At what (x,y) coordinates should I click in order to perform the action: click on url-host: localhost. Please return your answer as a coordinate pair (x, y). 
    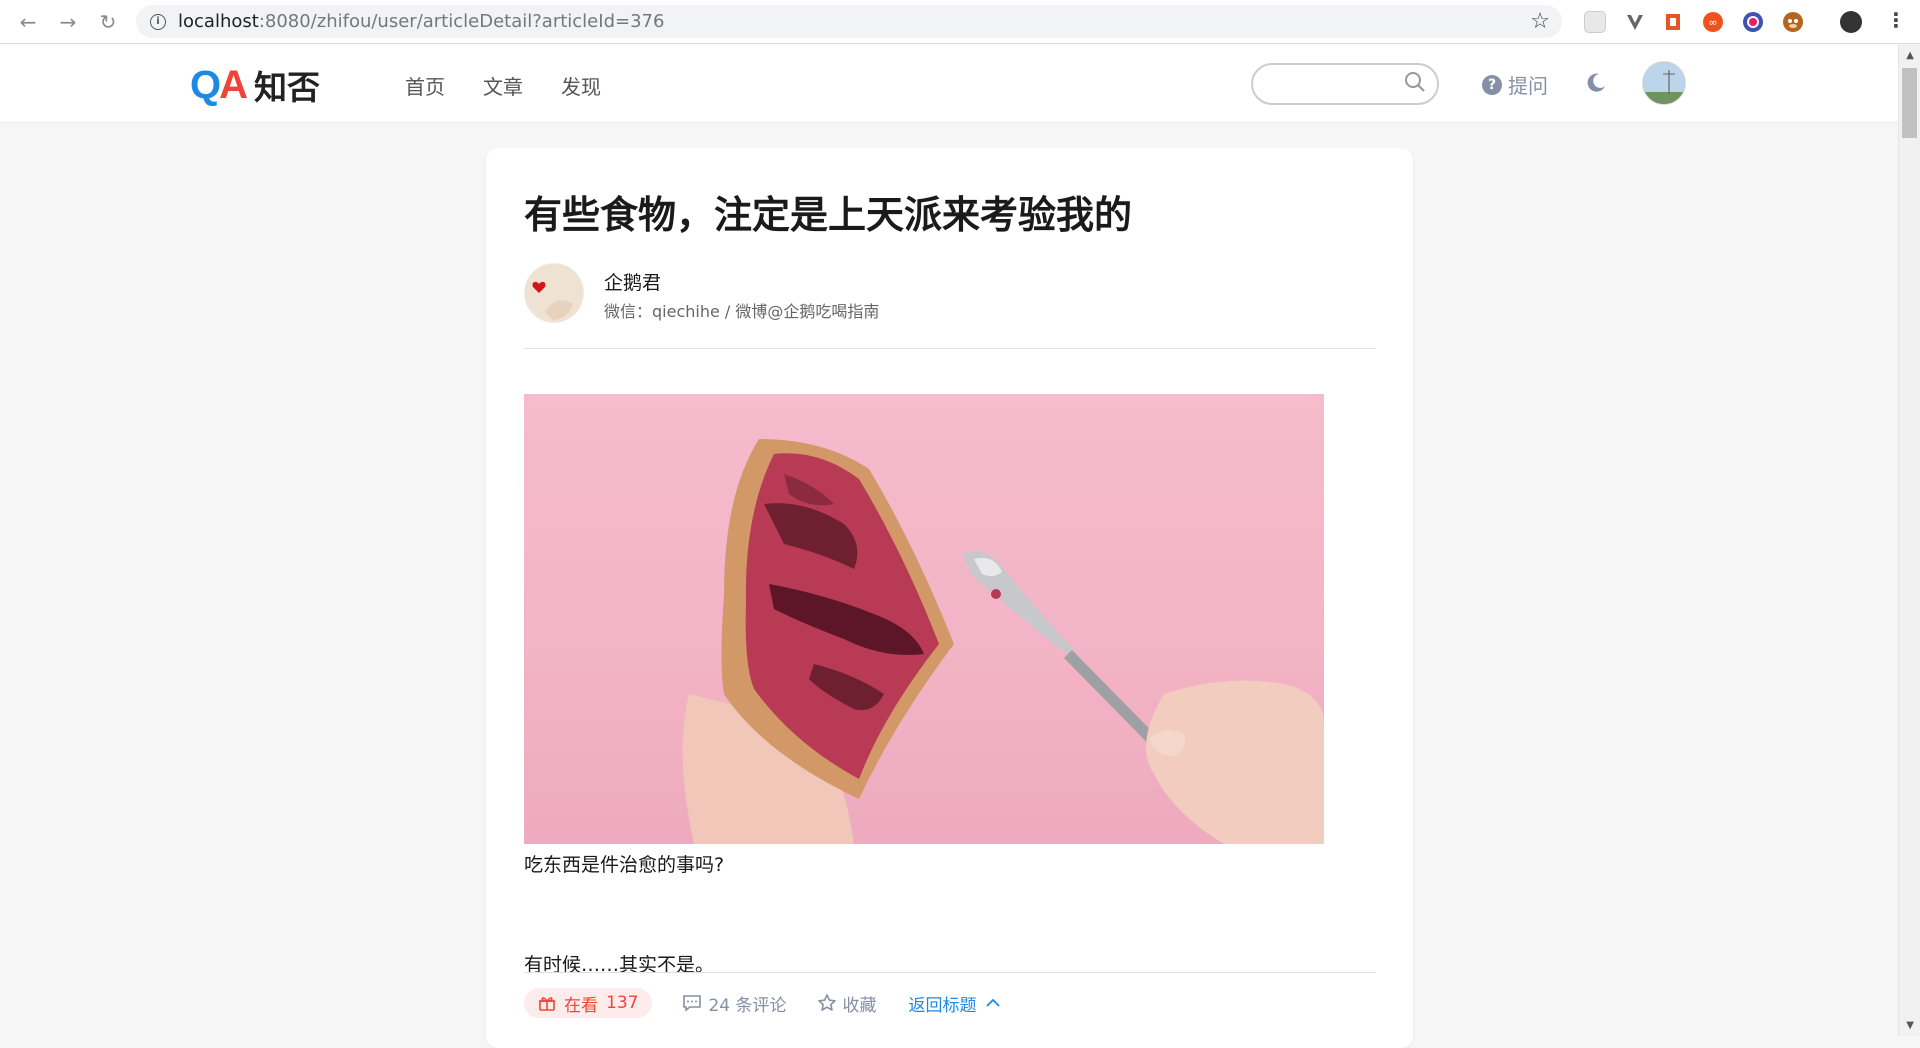
    Looking at the image, I should click on (218, 21).